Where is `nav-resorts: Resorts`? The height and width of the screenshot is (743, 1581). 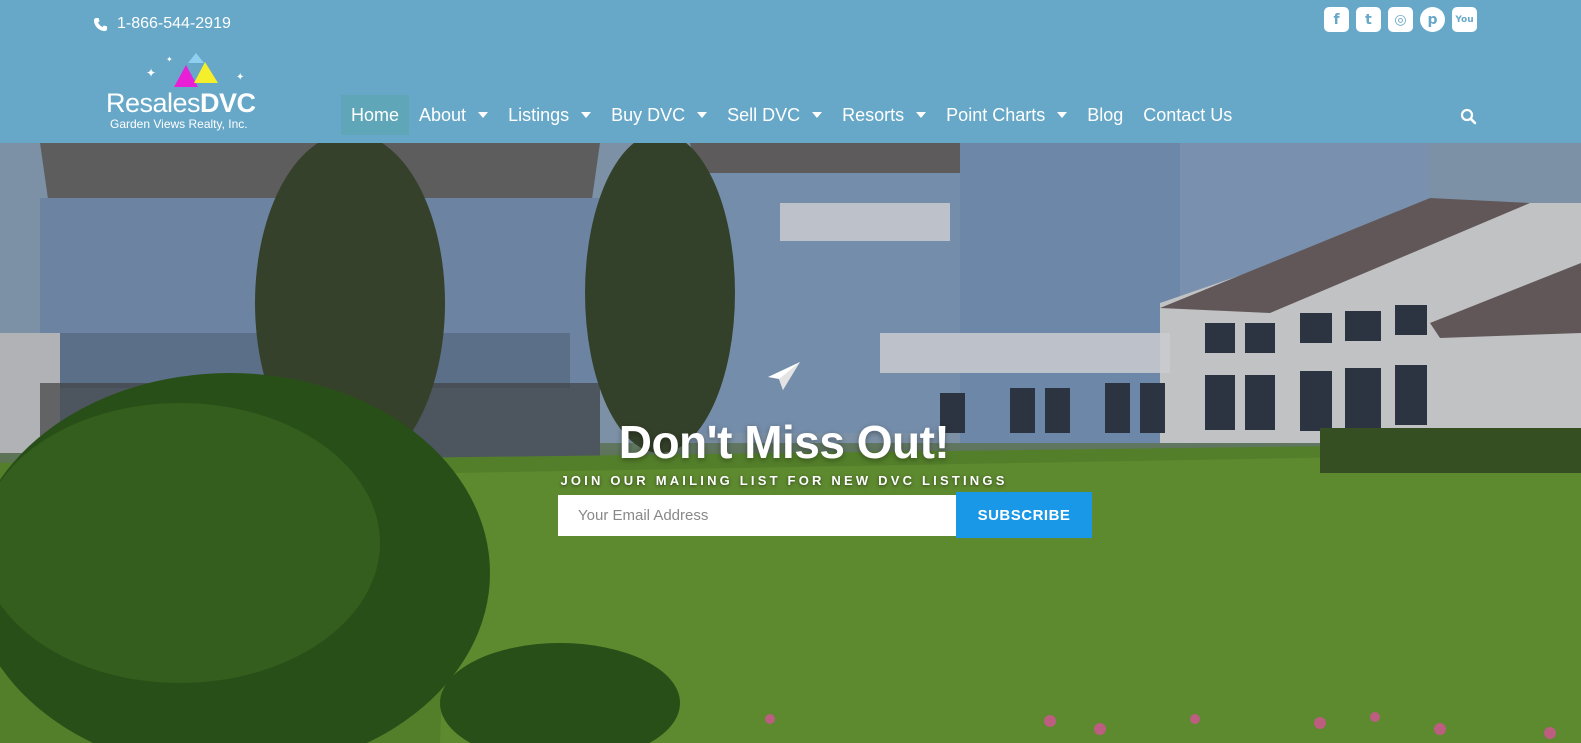
nav-resorts: Resorts is located at coordinates (884, 115).